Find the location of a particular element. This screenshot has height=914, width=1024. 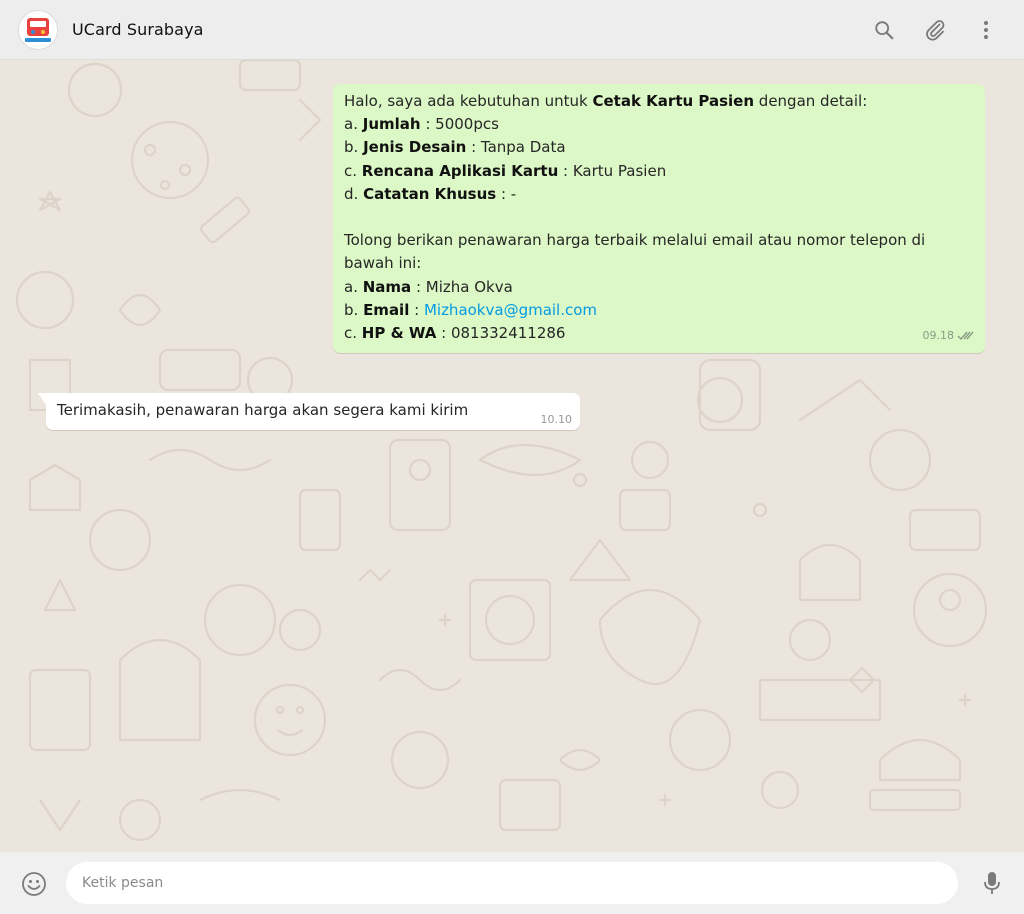

emoji-button is located at coordinates (34, 884).